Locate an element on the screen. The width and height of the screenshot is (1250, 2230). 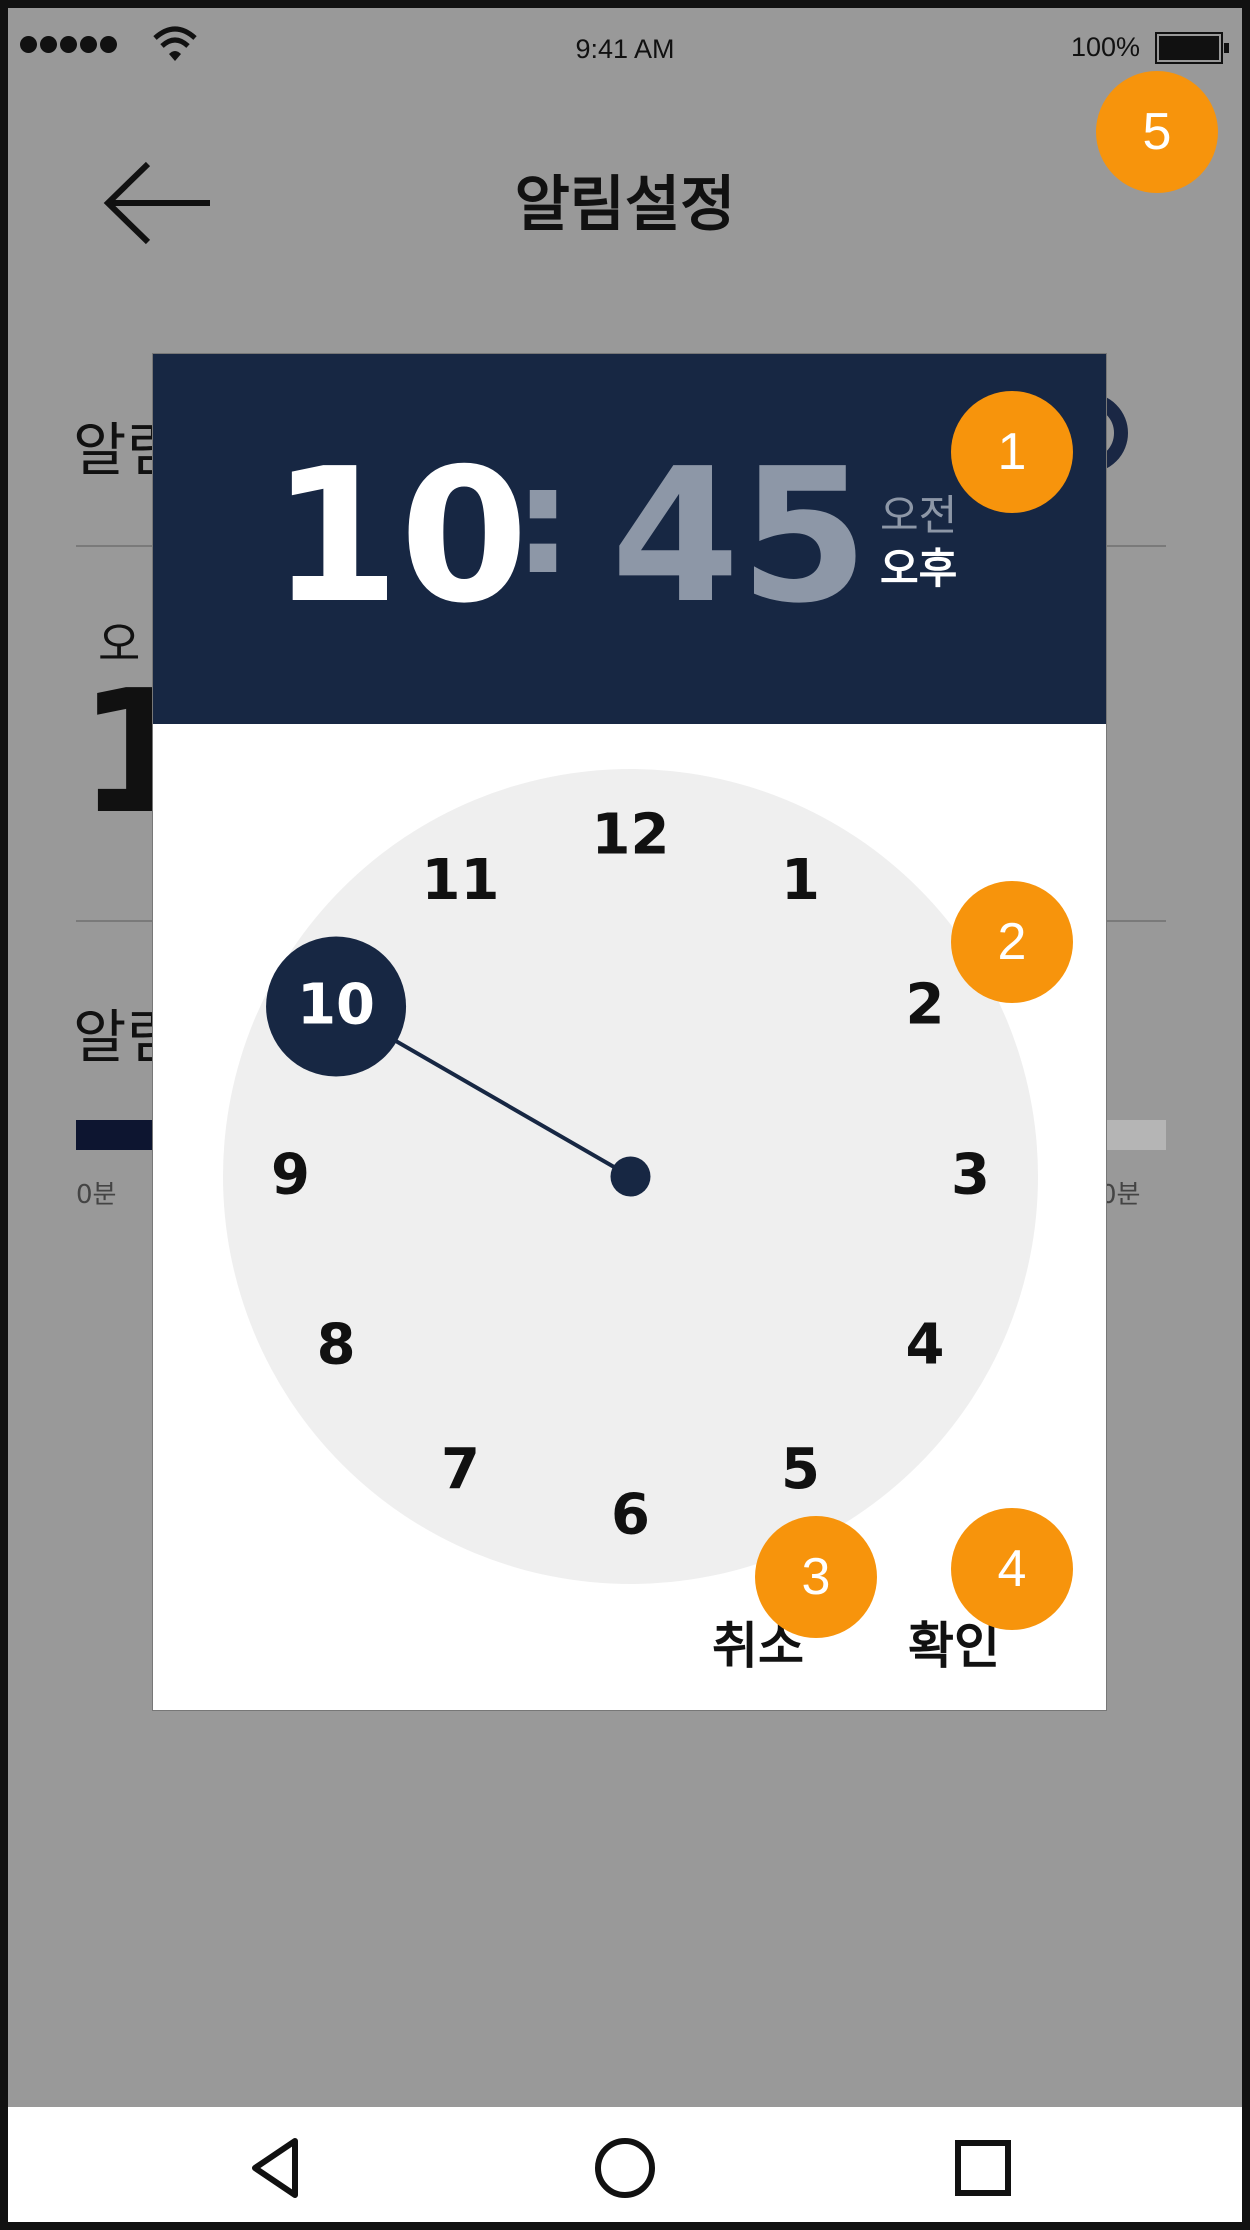
annotation-marker-2: 2 is located at coordinates (1012, 942).